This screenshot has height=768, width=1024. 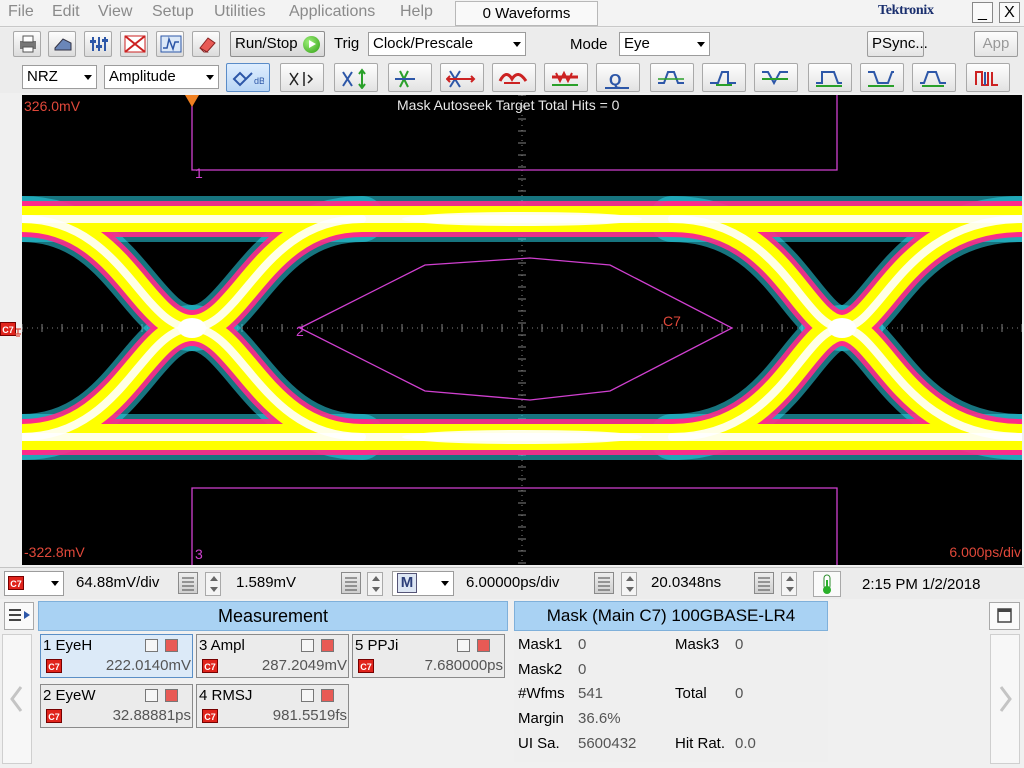 What do you see at coordinates (272, 706) in the screenshot?
I see `measurement-card: 4 RMSJ C7 981.5519fs` at bounding box center [272, 706].